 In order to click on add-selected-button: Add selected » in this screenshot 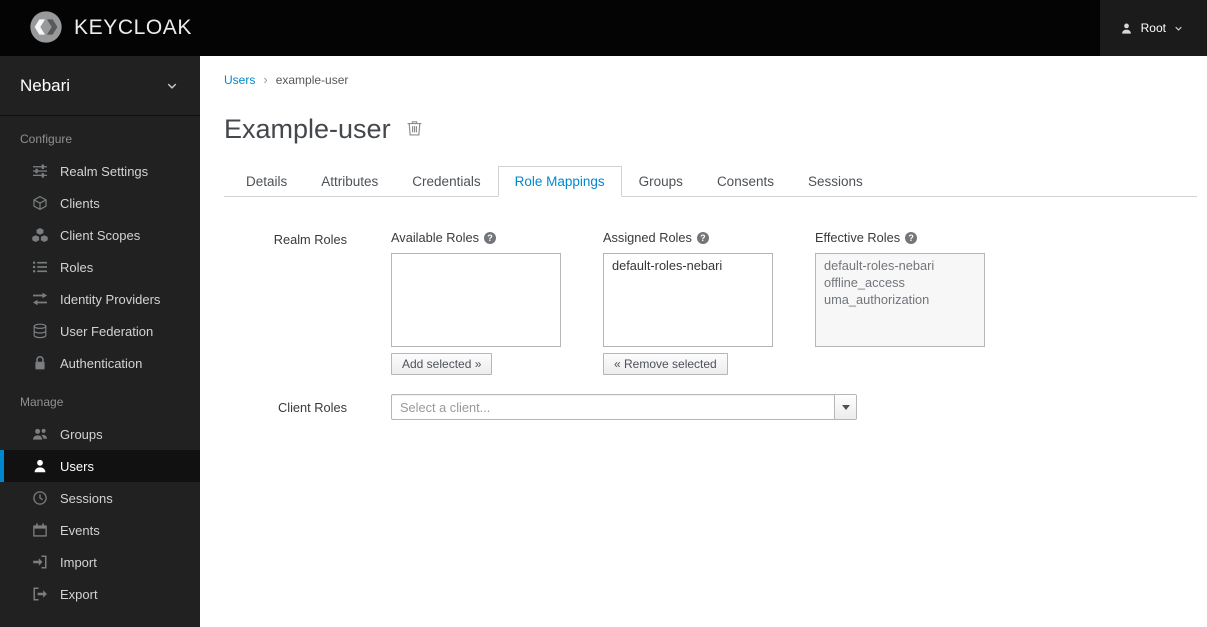, I will do `click(442, 364)`.